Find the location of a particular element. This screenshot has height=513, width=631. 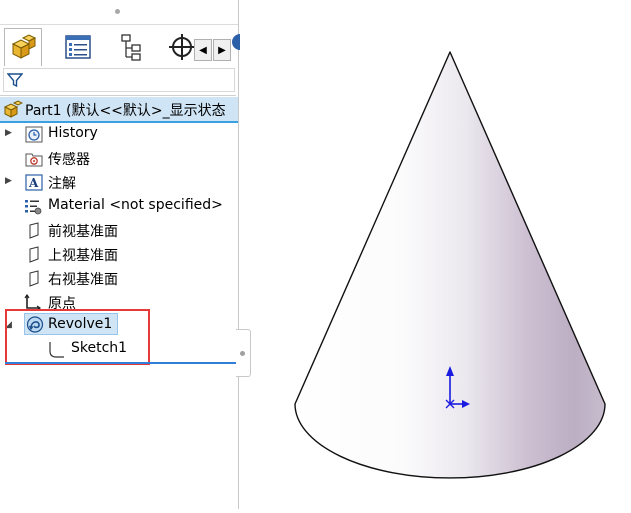

featuremanager-tab is located at coordinates (23, 47).